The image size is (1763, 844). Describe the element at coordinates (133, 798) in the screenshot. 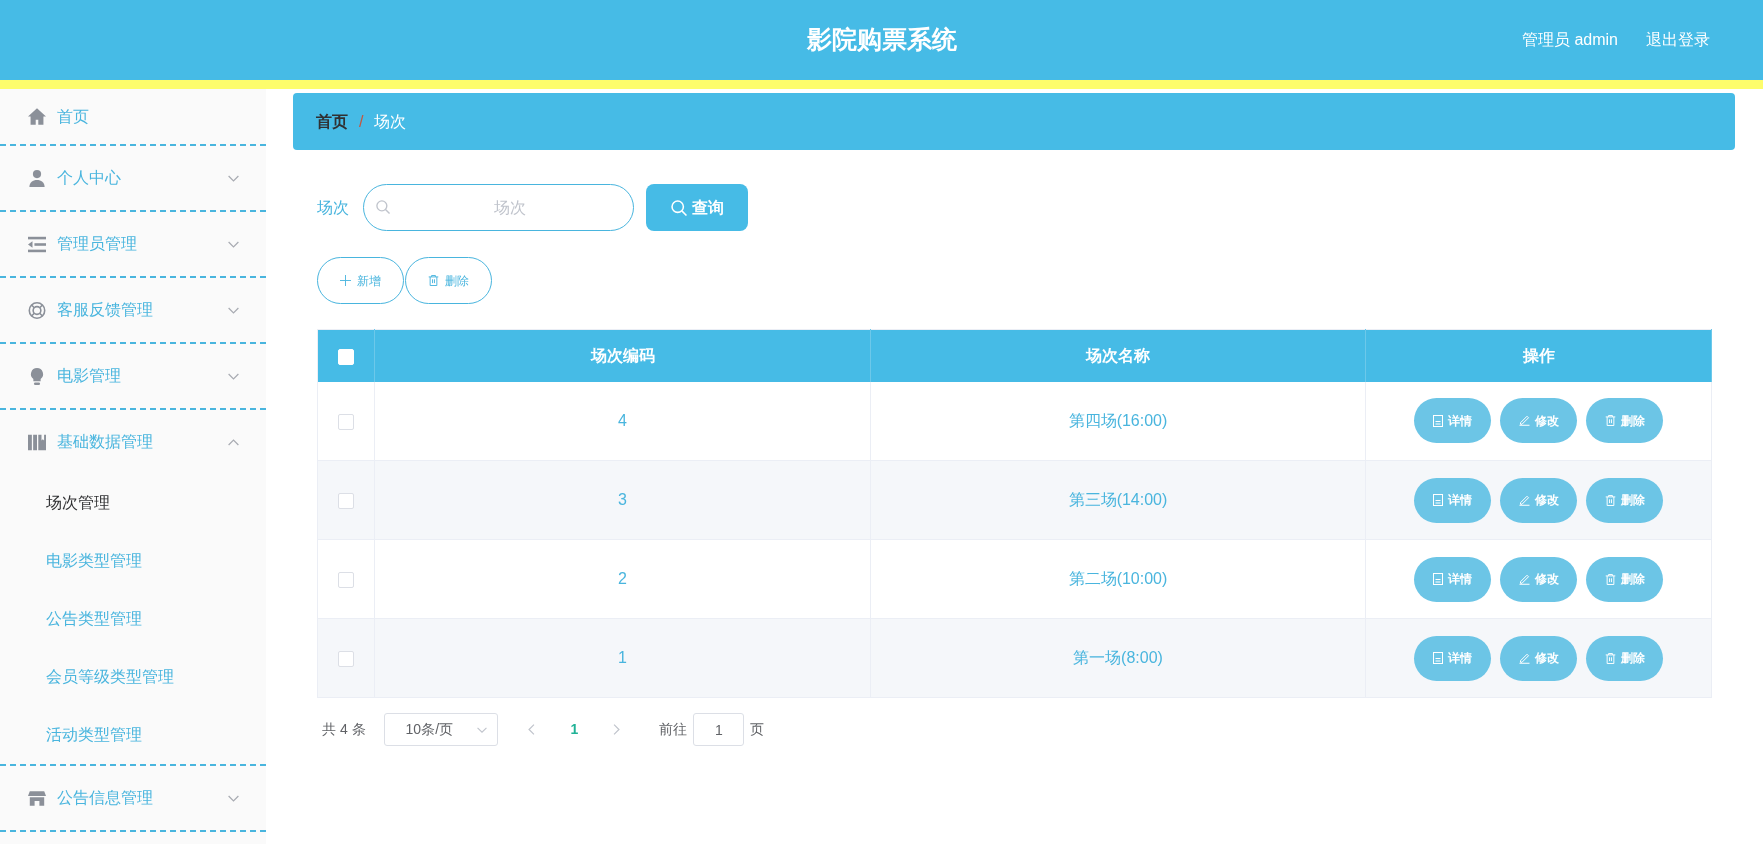

I see `menu-item: 公告信息管理` at that location.